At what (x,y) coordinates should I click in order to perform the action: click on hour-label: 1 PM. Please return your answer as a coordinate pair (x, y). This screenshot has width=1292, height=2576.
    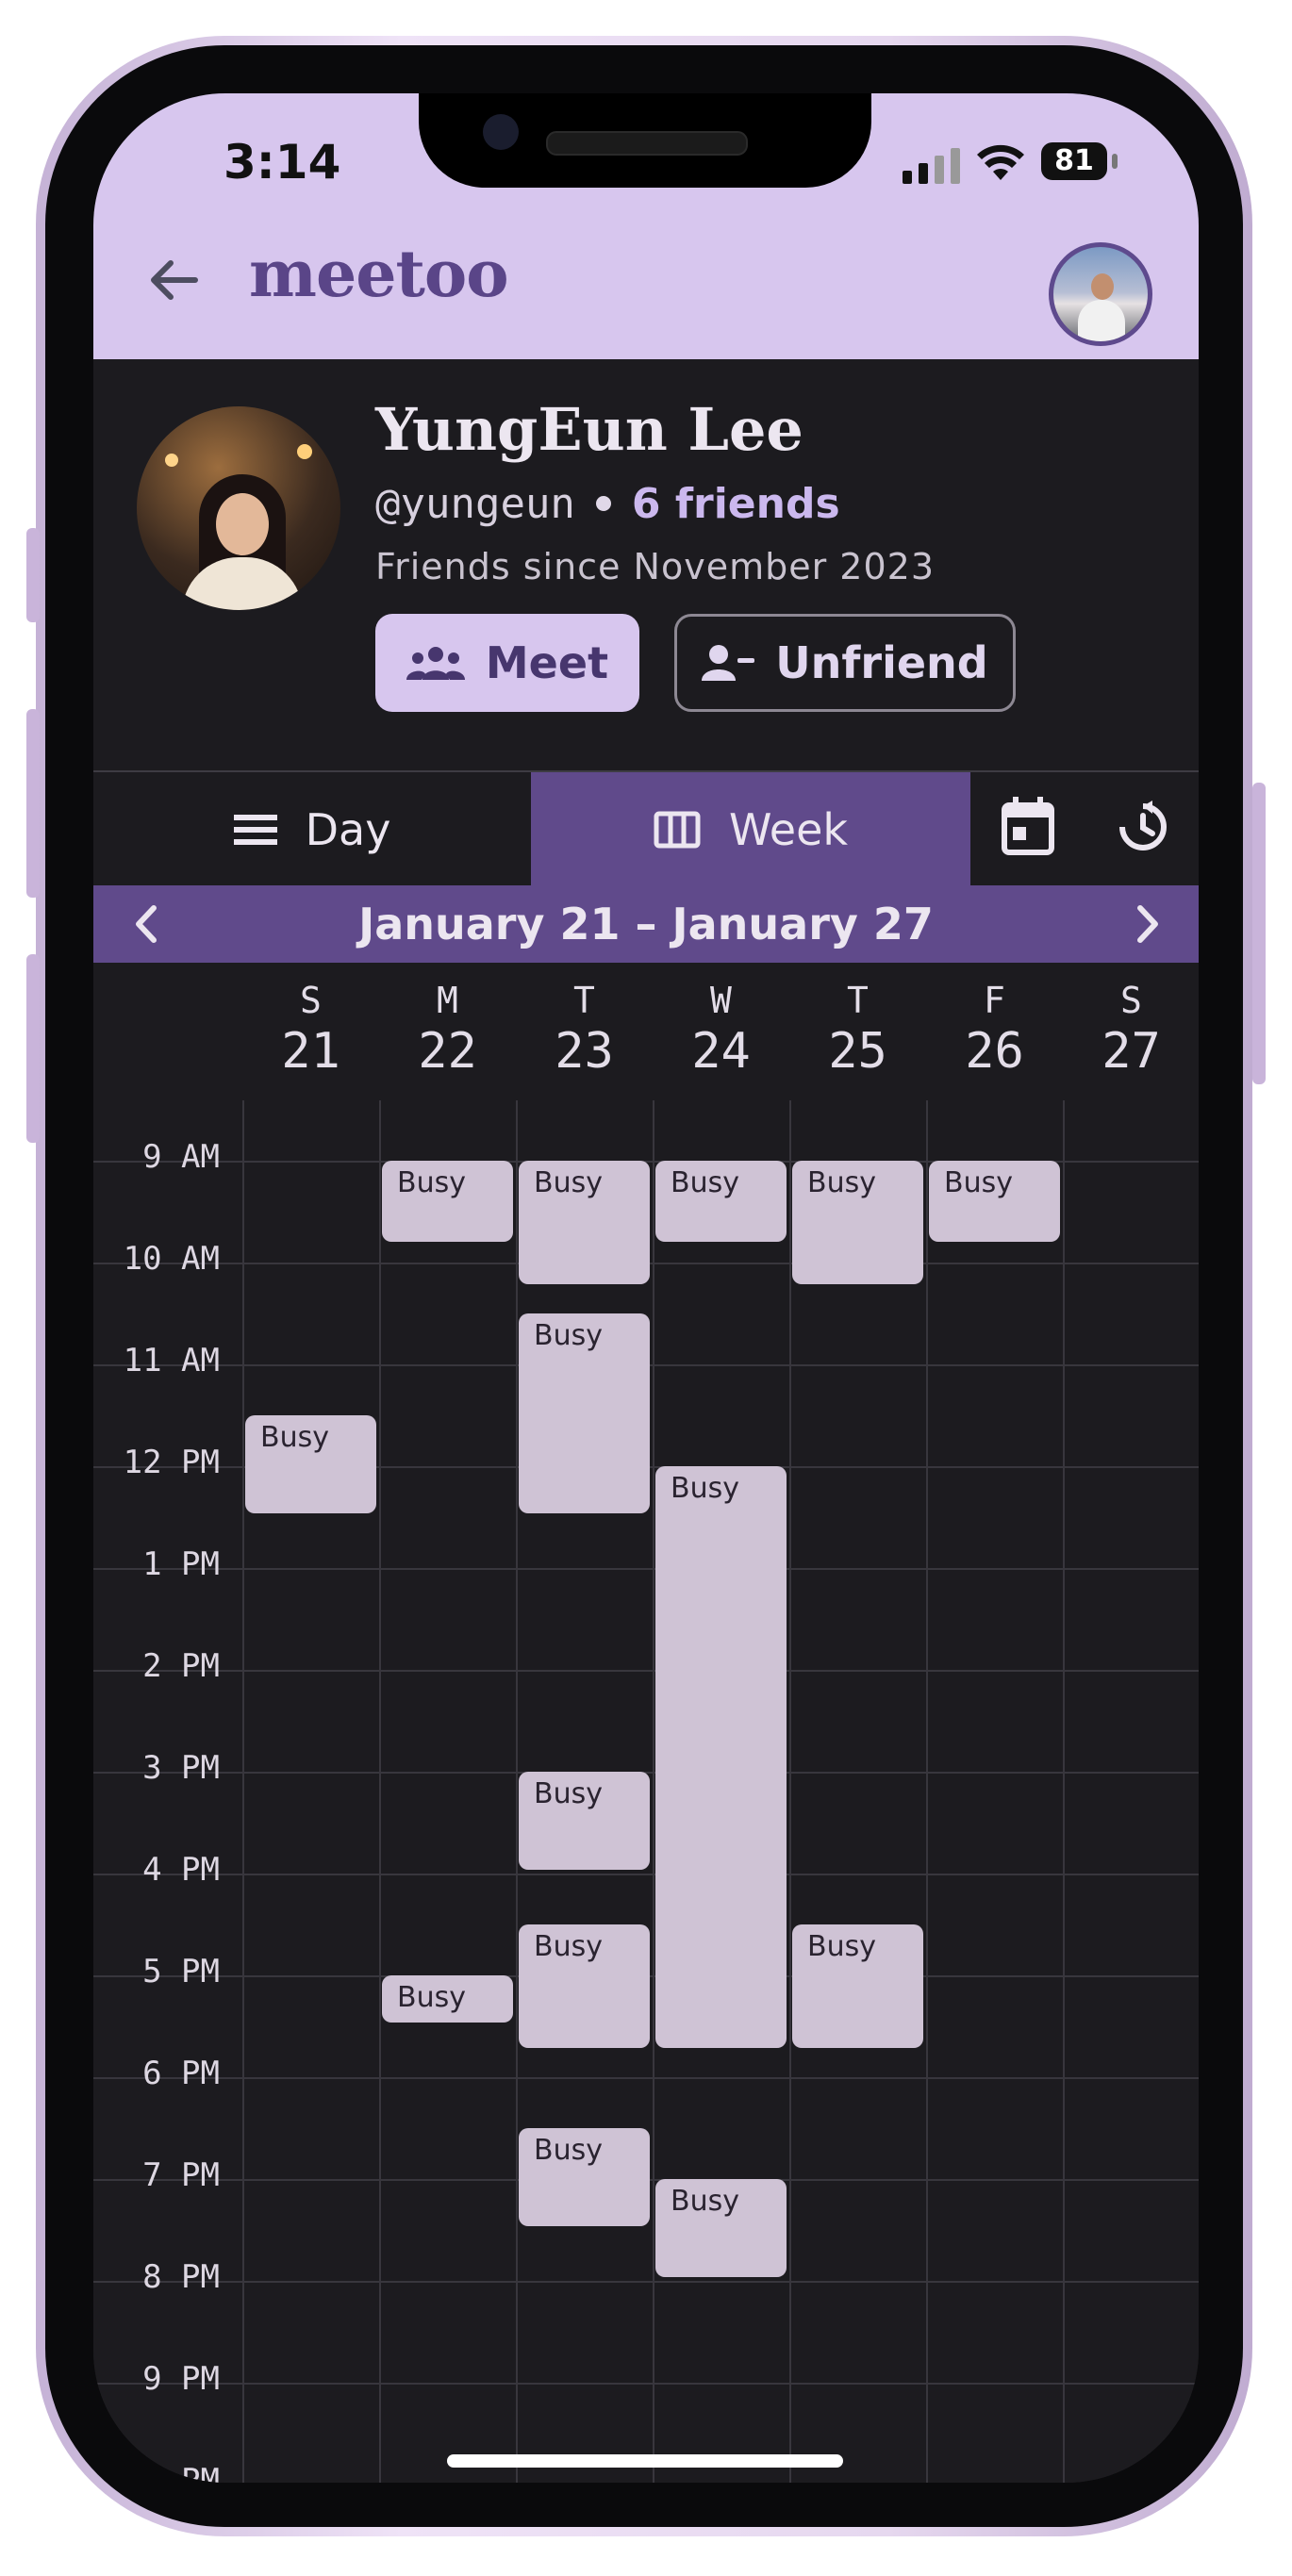
    Looking at the image, I should click on (181, 1564).